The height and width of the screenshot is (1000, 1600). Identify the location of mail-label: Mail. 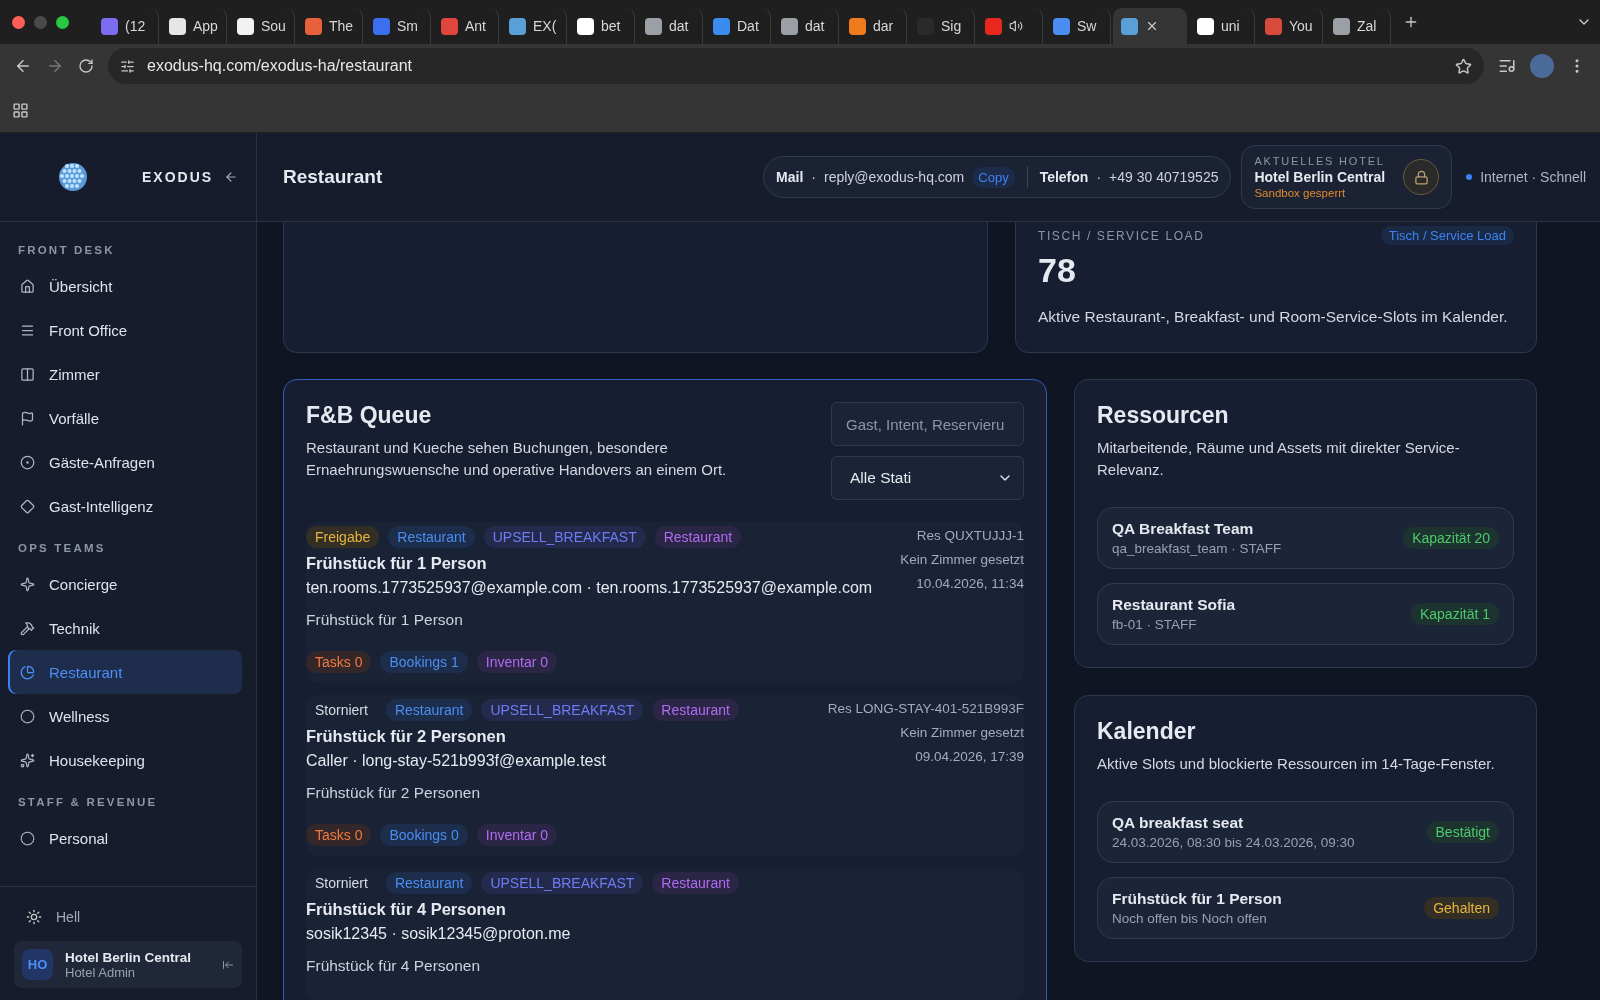
(790, 177).